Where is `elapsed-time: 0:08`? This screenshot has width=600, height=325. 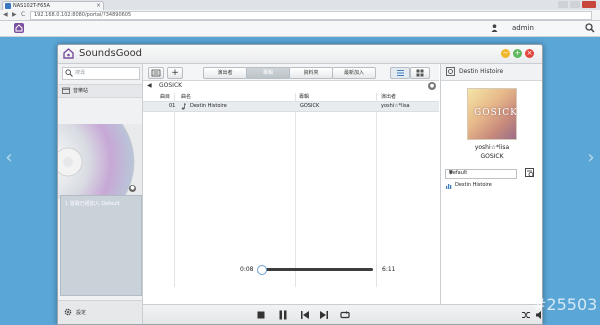 elapsed-time: 0:08 is located at coordinates (247, 269).